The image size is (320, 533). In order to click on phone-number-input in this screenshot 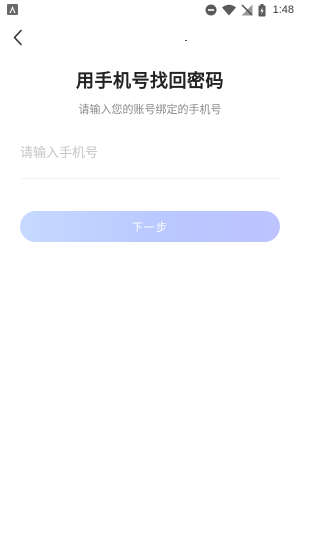, I will do `click(150, 153)`.